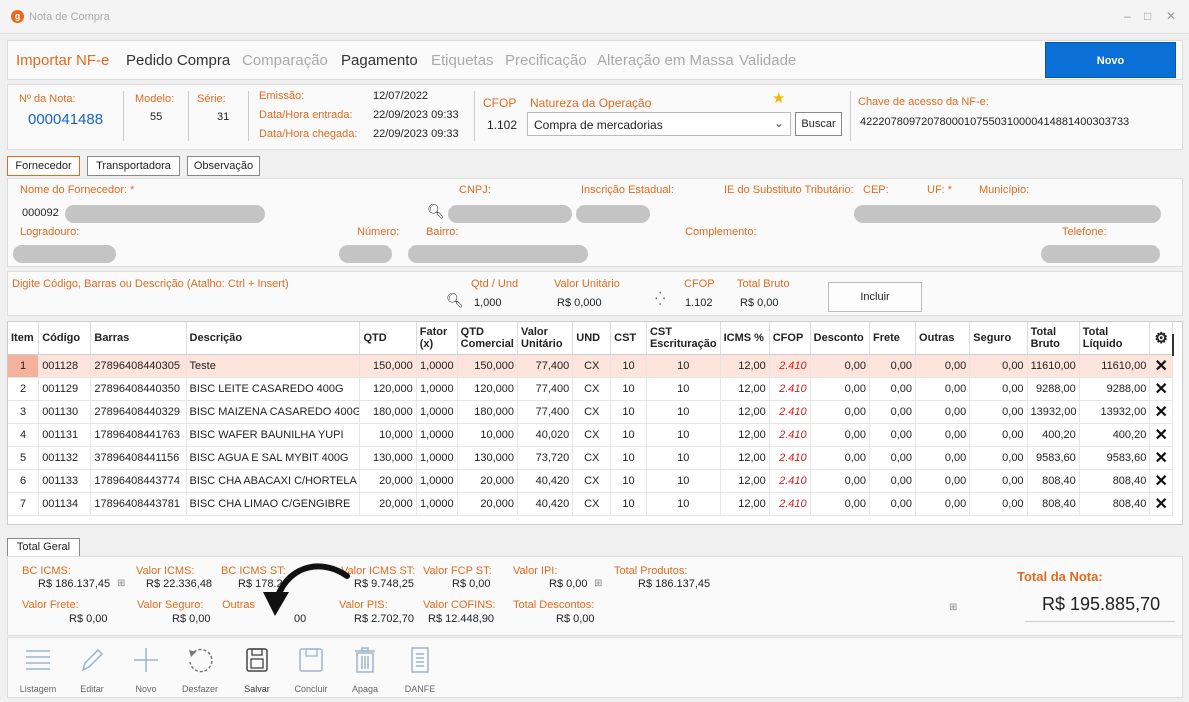  Describe the element at coordinates (311, 668) in the screenshot. I see `concluir-button: Concluir` at that location.